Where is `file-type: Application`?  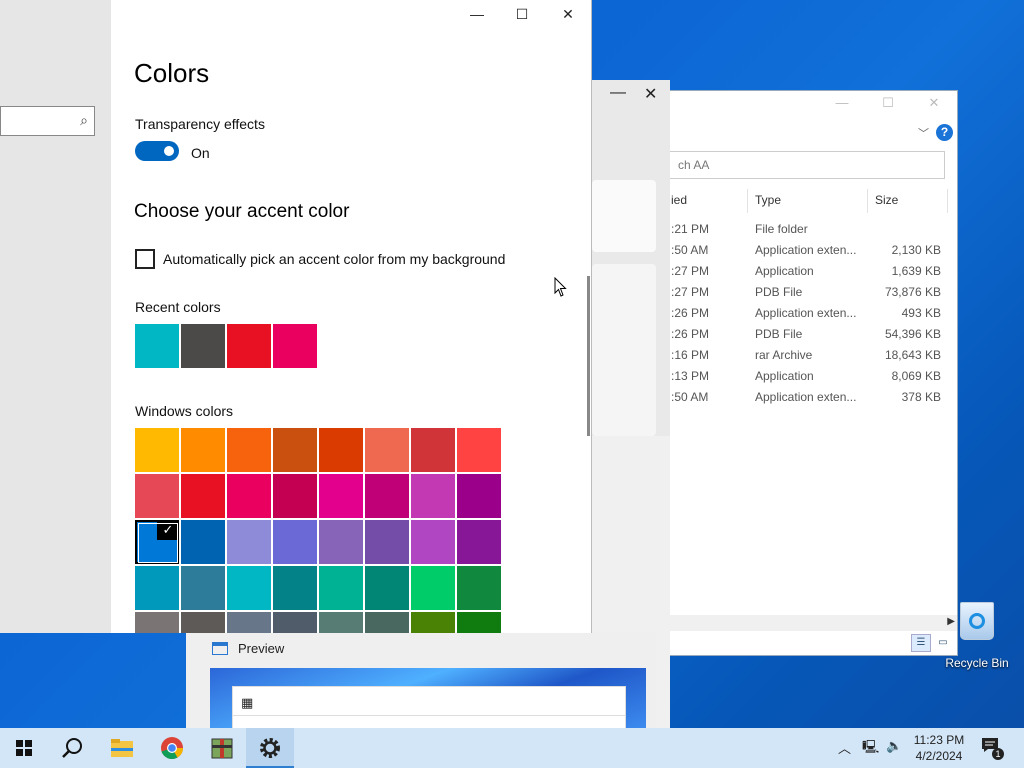
file-type: Application is located at coordinates (784, 271).